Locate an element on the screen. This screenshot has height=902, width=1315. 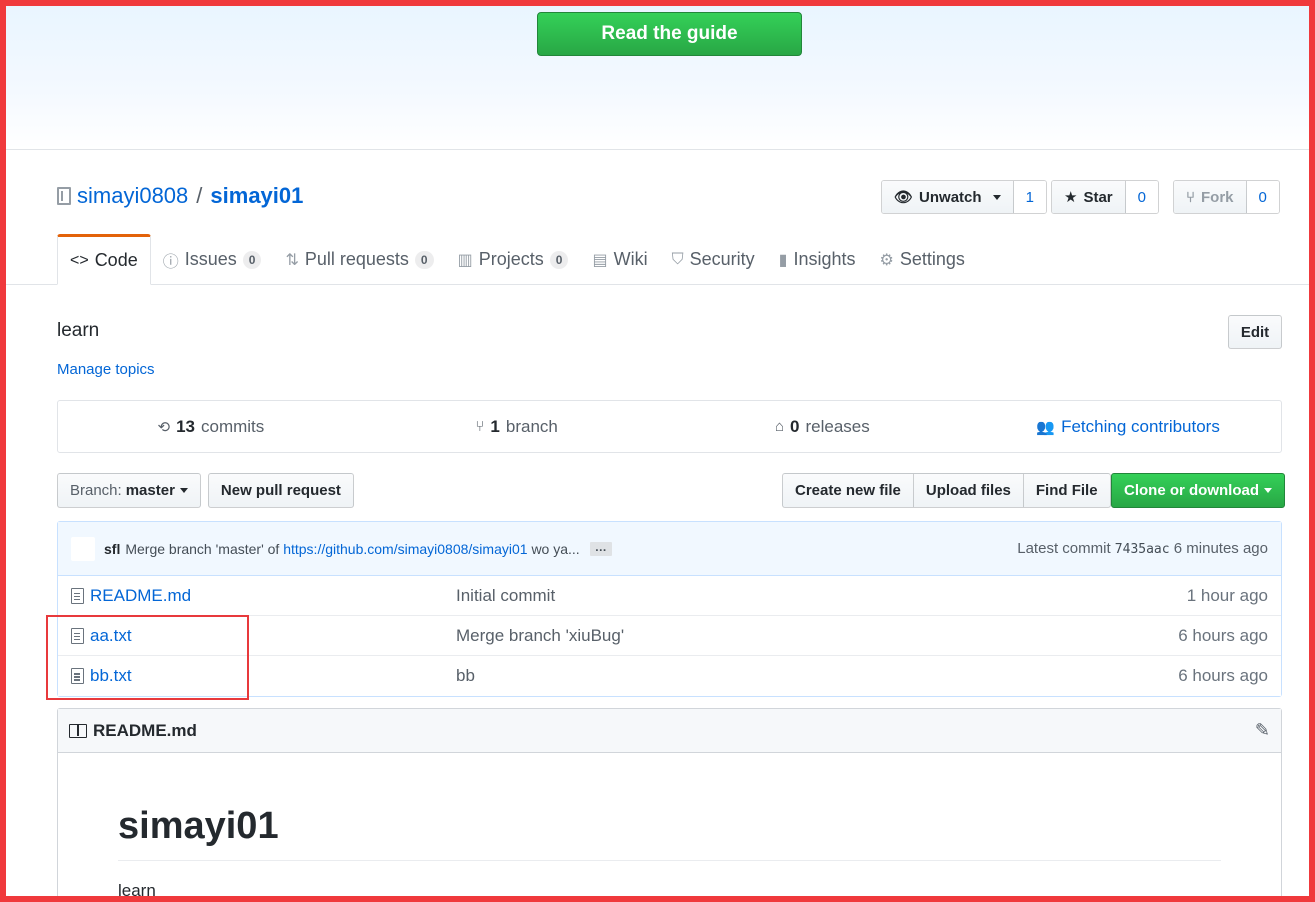
people-icon: 👥 is located at coordinates (1046, 427).